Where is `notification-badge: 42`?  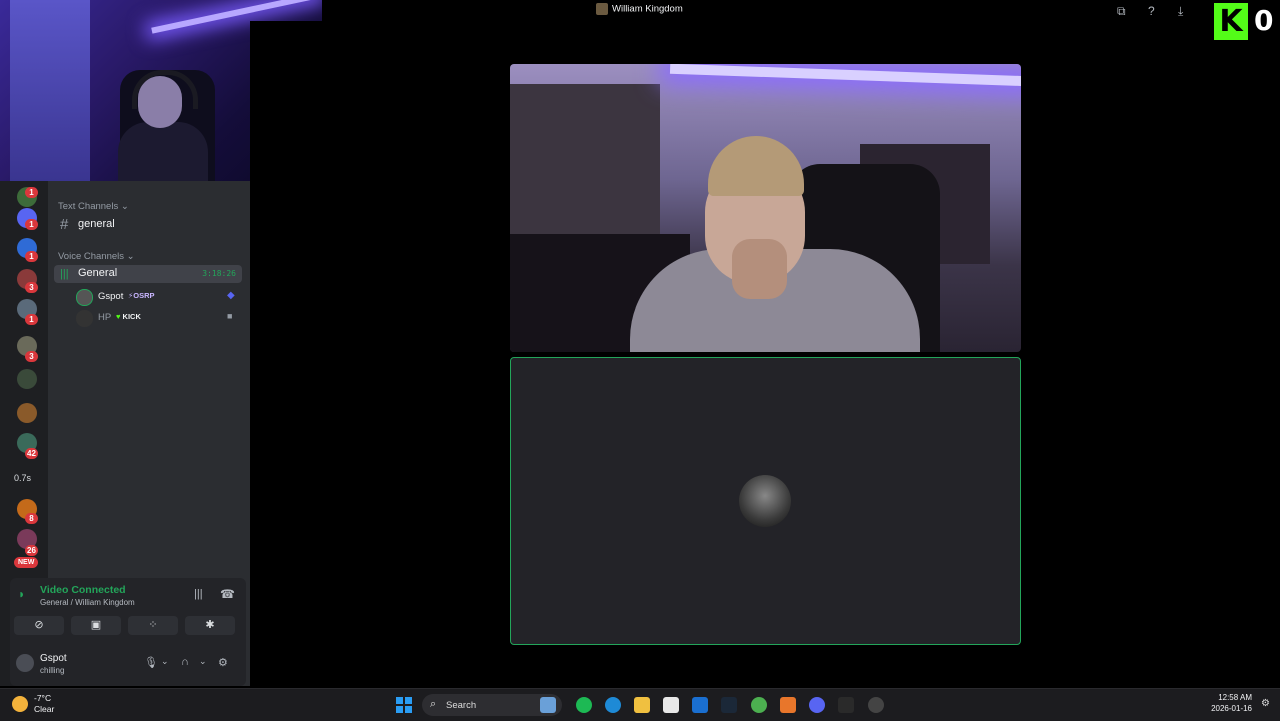 notification-badge: 42 is located at coordinates (31, 453).